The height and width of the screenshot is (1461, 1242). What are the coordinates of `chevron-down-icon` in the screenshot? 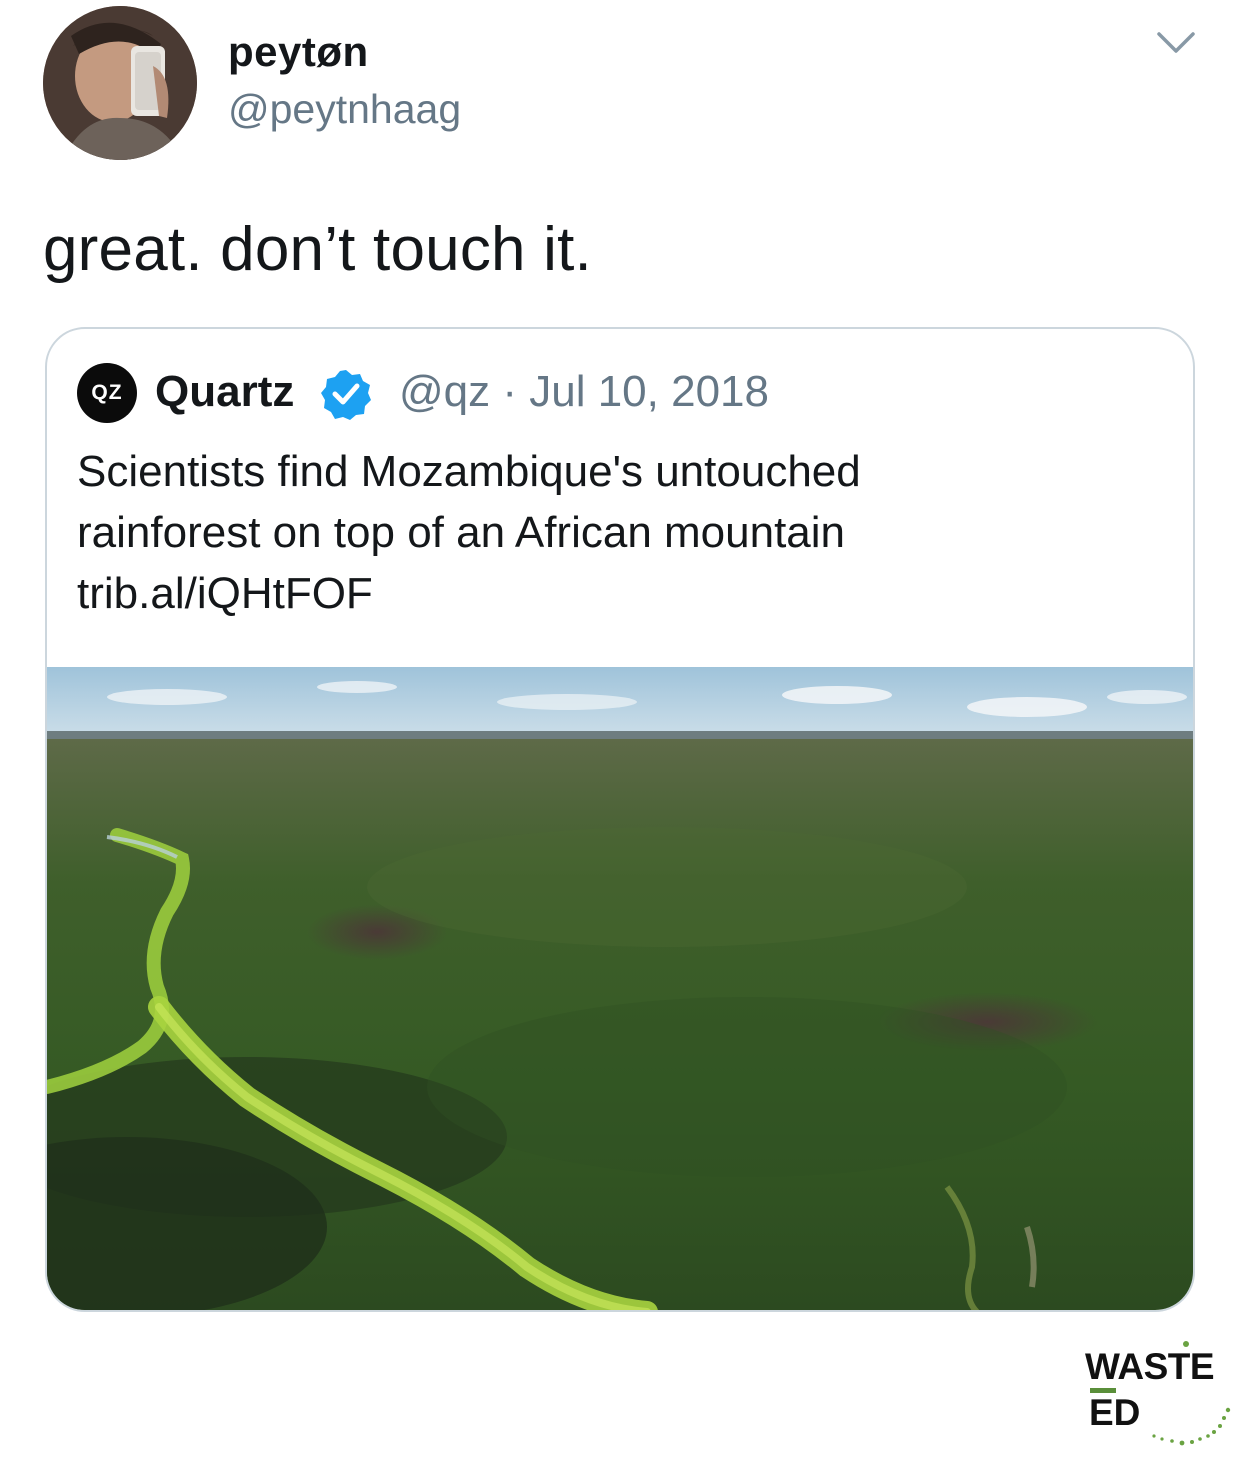 It's located at (1176, 43).